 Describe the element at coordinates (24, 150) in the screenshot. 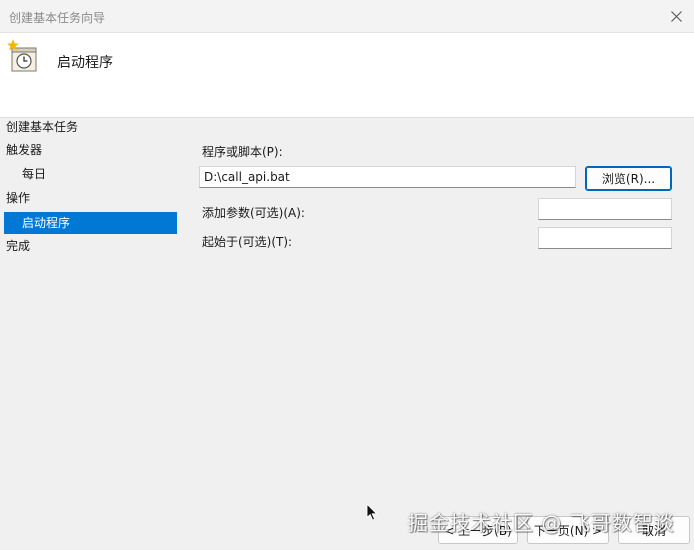

I see `sidebar-item-trigger: 触发器` at that location.